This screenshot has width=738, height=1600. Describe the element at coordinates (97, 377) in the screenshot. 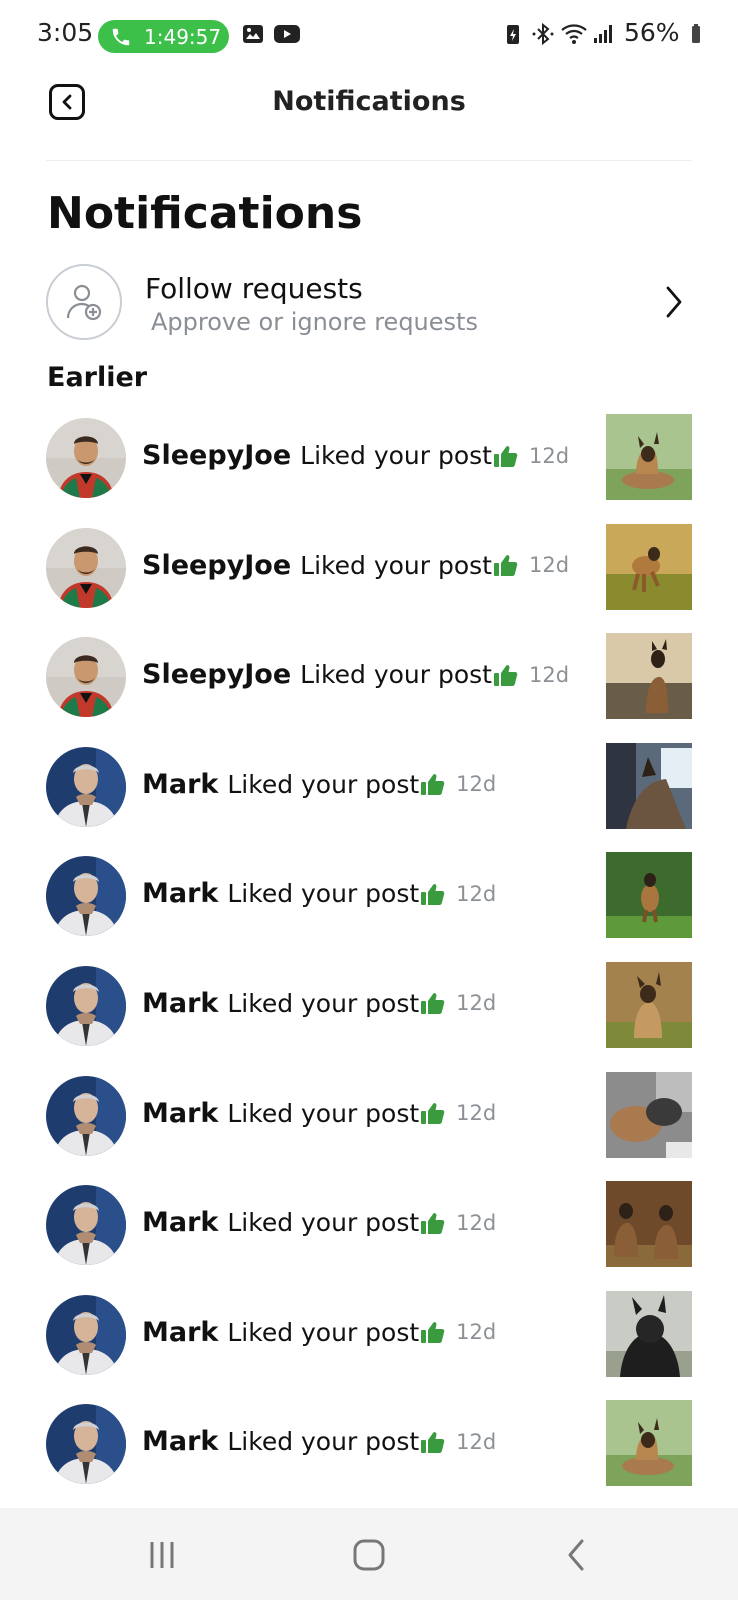

I see `section-earlier-label: Earlier` at that location.